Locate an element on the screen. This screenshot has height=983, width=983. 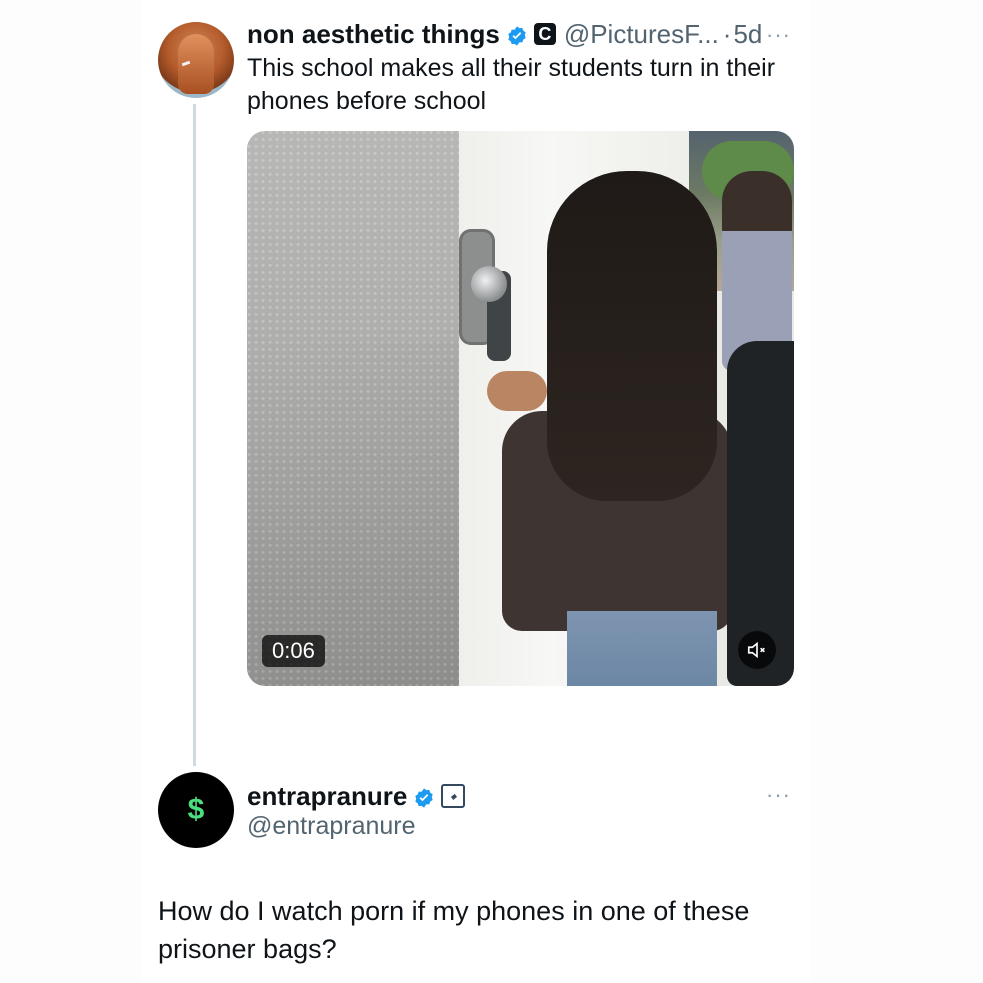
tweet2-handle: @entrapranure is located at coordinates (331, 826).